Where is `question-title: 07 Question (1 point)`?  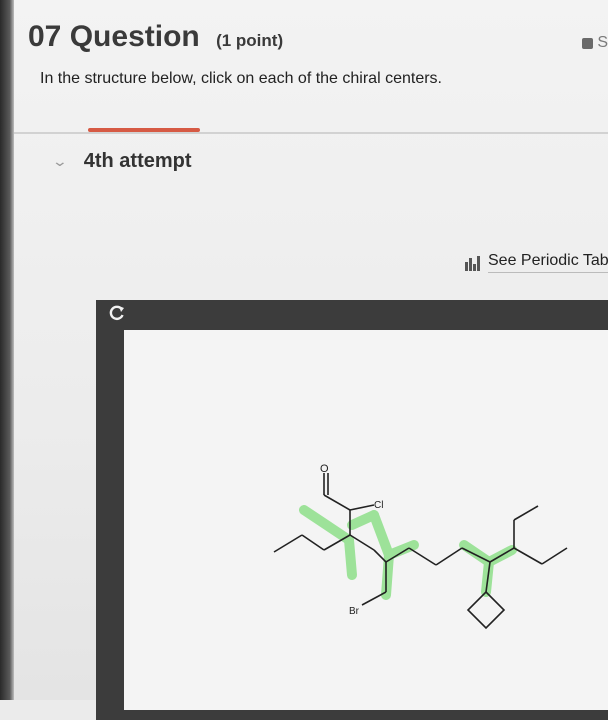
question-title: 07 Question (1 point) is located at coordinates (155, 37).